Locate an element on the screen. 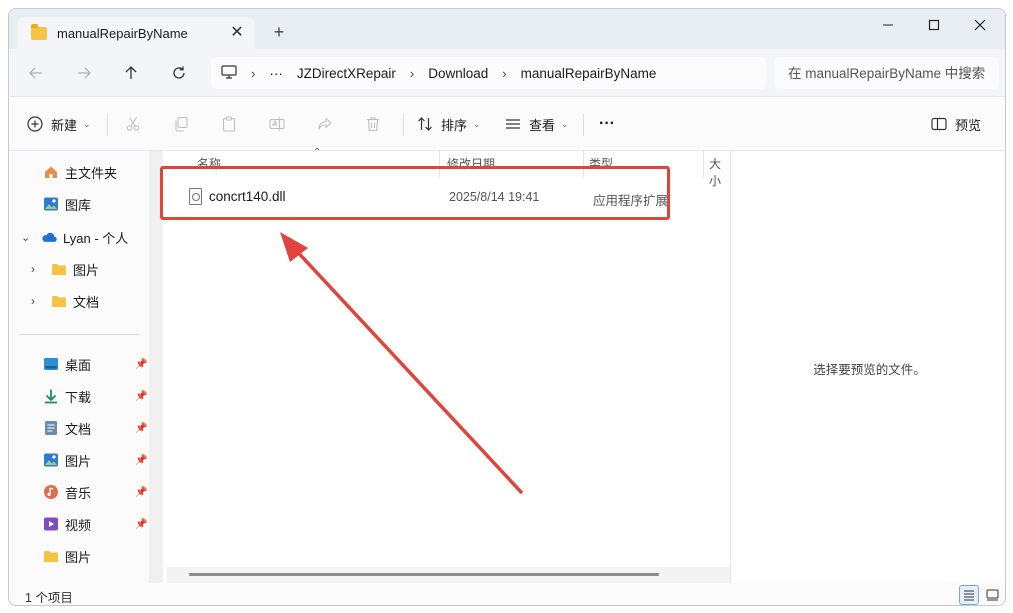 The image size is (1013, 613). view-list-icon is located at coordinates (513, 124).